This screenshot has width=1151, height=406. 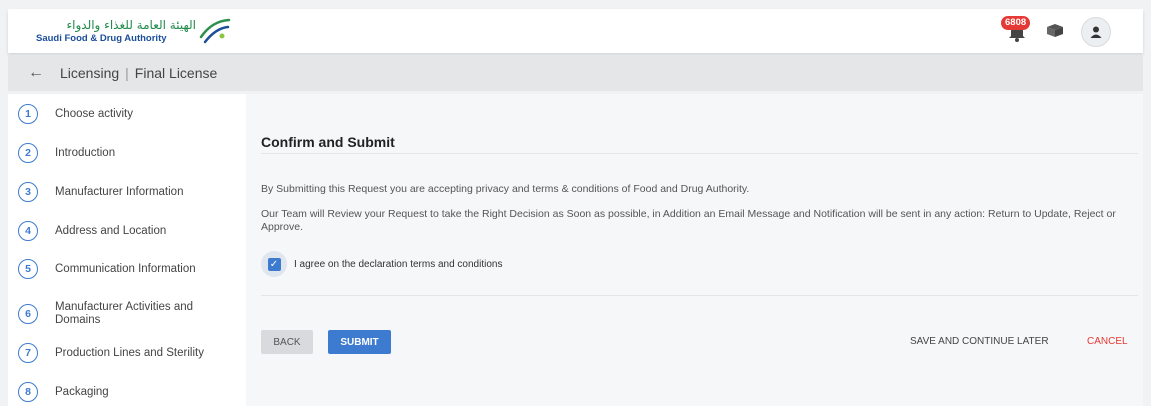 What do you see at coordinates (129, 352) in the screenshot?
I see `step-label: Production Lines and Sterility` at bounding box center [129, 352].